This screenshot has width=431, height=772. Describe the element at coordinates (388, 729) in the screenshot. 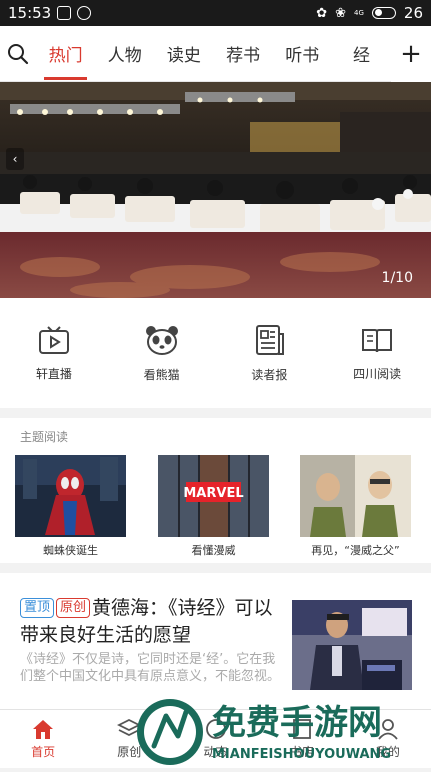

I see `profile-icon` at that location.